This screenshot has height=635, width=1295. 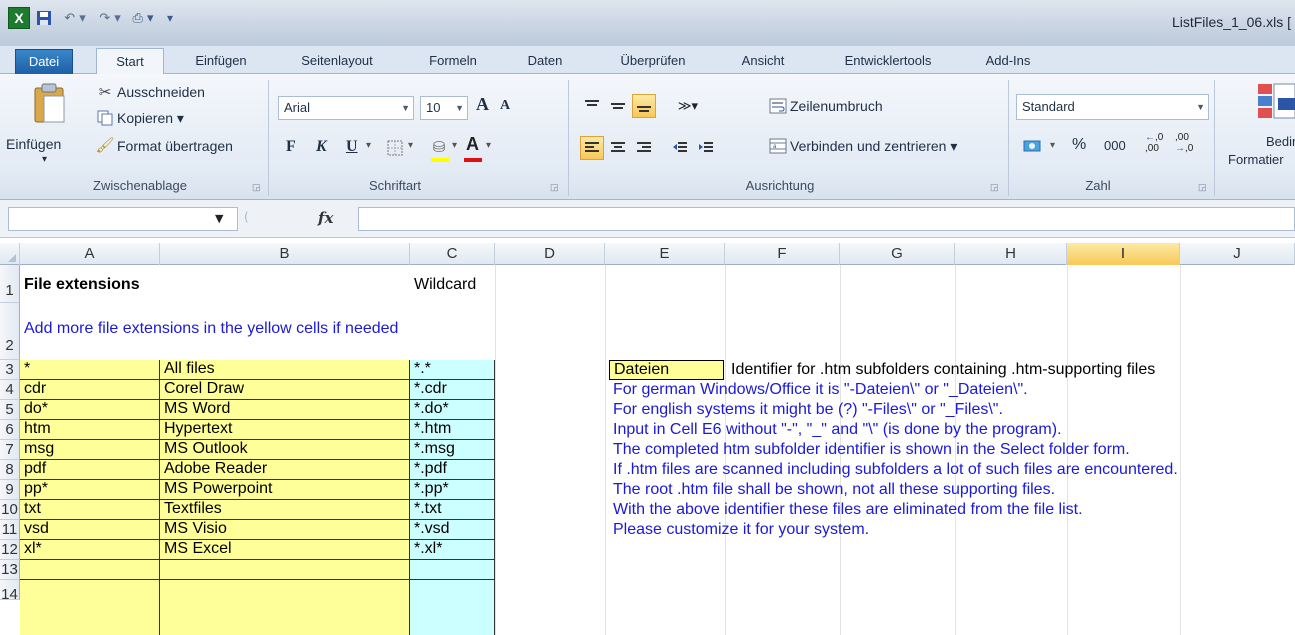 What do you see at coordinates (836, 106) in the screenshot?
I see `wrap-text-button: Zeilenumbruch` at bounding box center [836, 106].